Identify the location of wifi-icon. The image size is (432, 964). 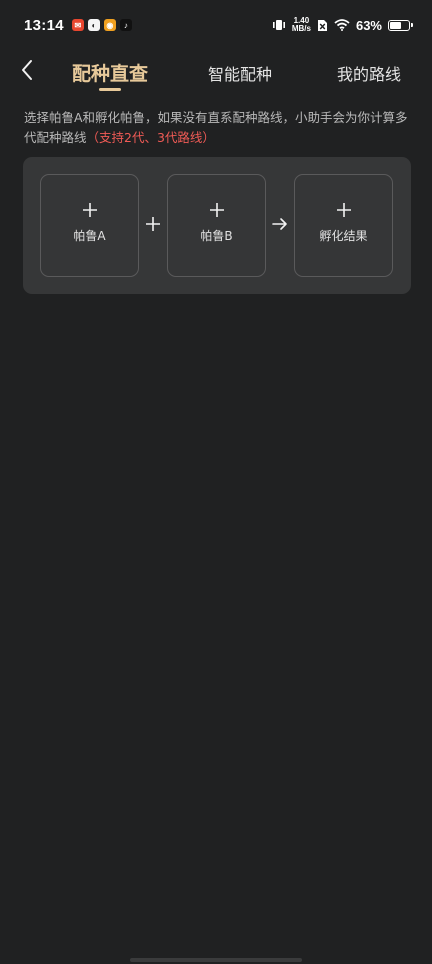
(342, 25).